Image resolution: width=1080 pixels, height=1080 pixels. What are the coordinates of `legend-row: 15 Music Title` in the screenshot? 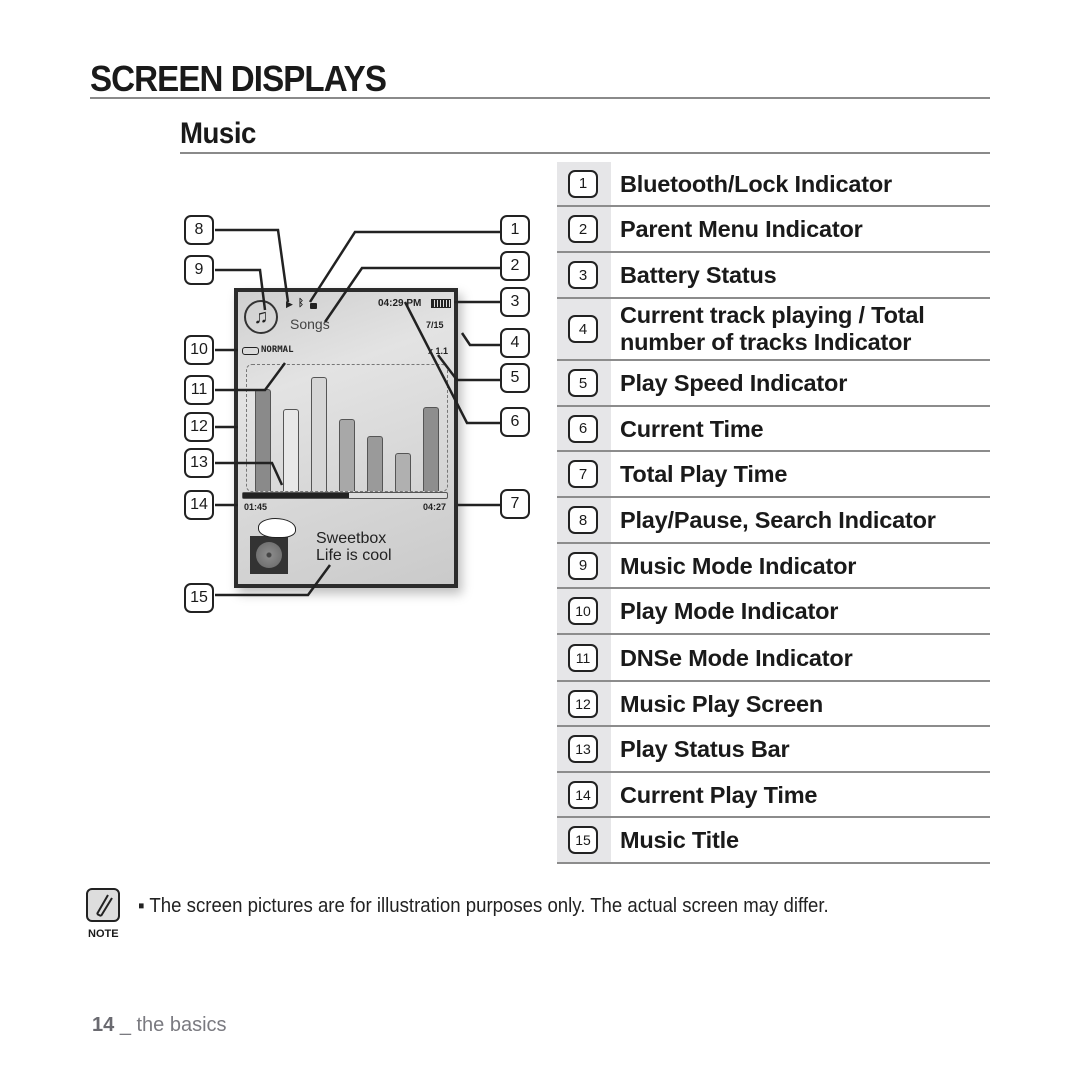 It's located at (773, 841).